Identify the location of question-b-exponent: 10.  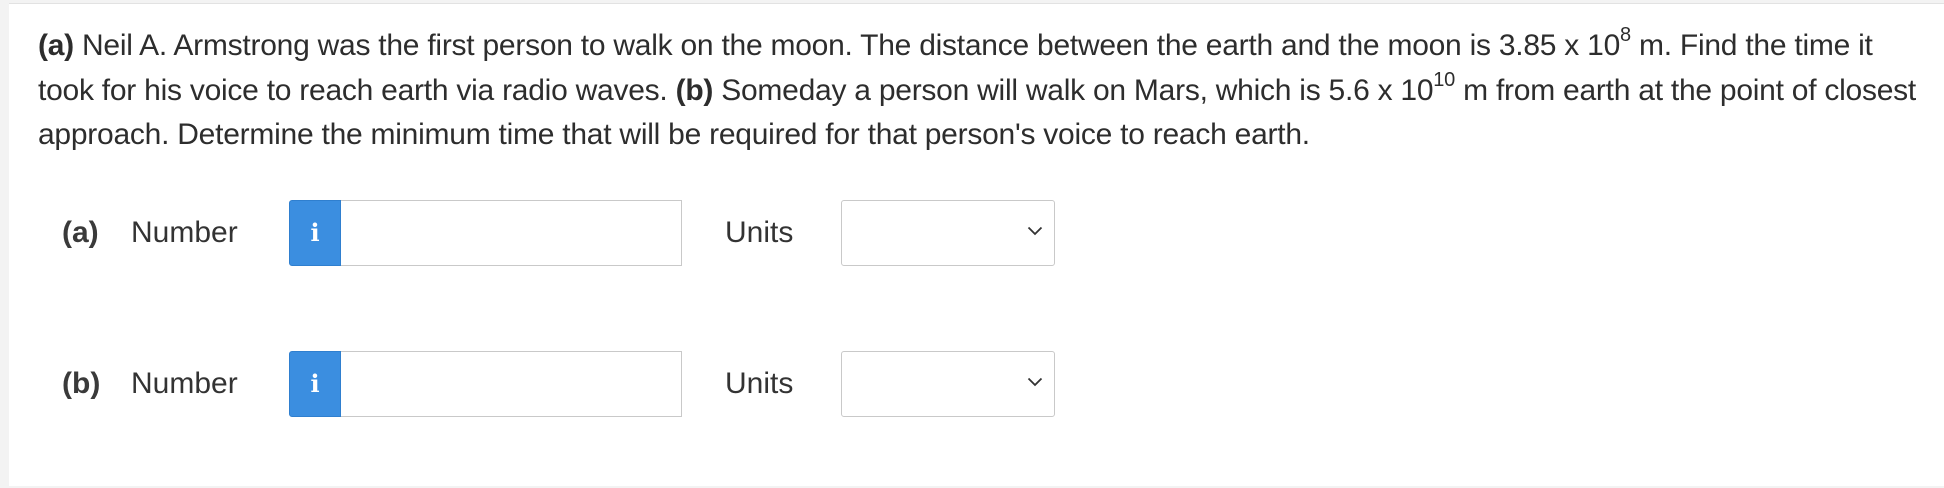
(1444, 79).